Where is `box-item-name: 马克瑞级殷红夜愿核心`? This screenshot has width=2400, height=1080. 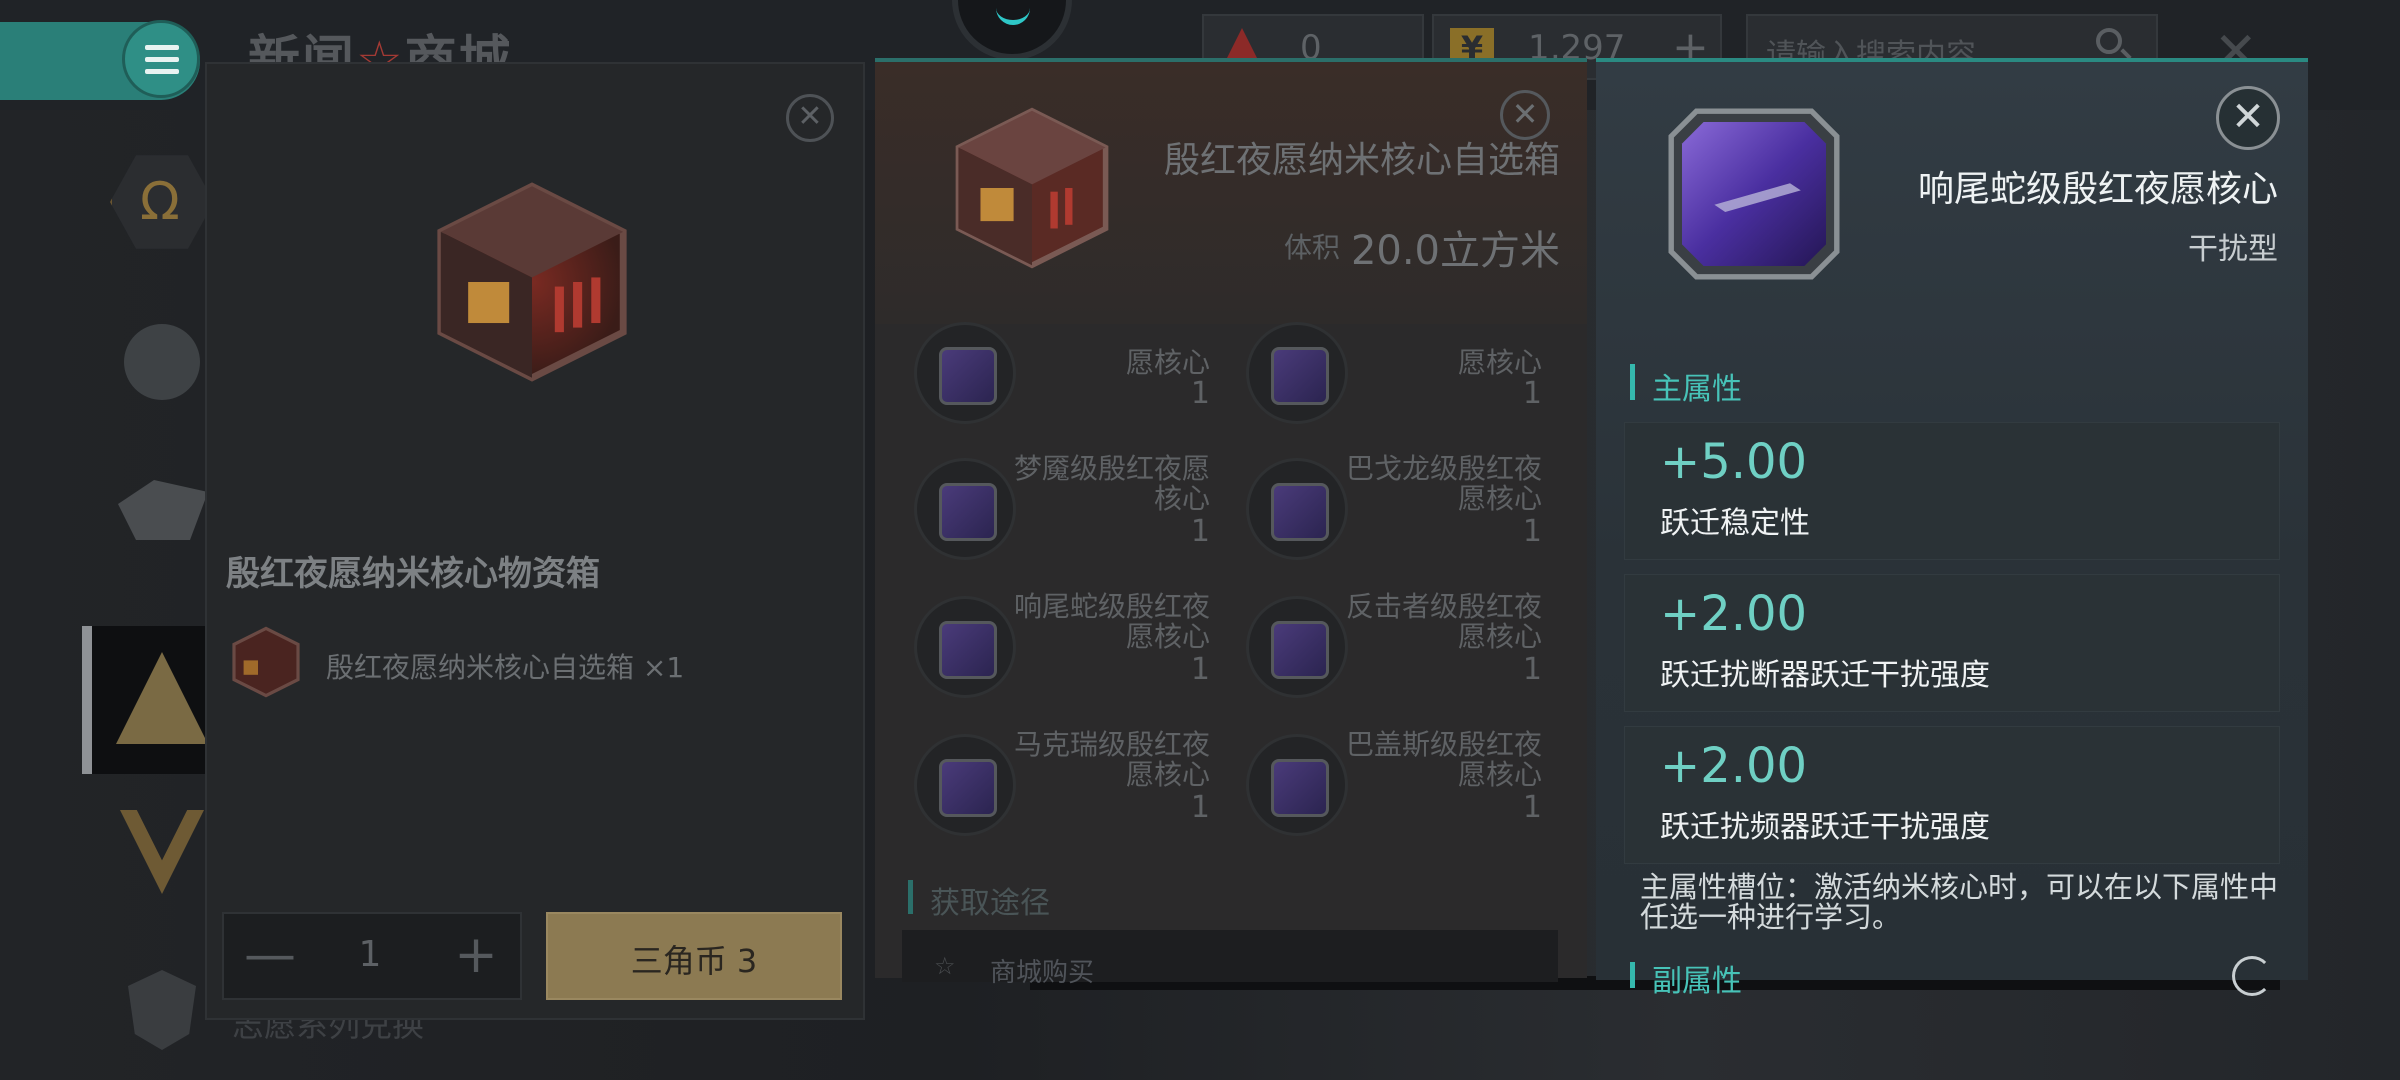
box-item-name: 马克瑞级殷红夜愿核心 is located at coordinates (1111, 759).